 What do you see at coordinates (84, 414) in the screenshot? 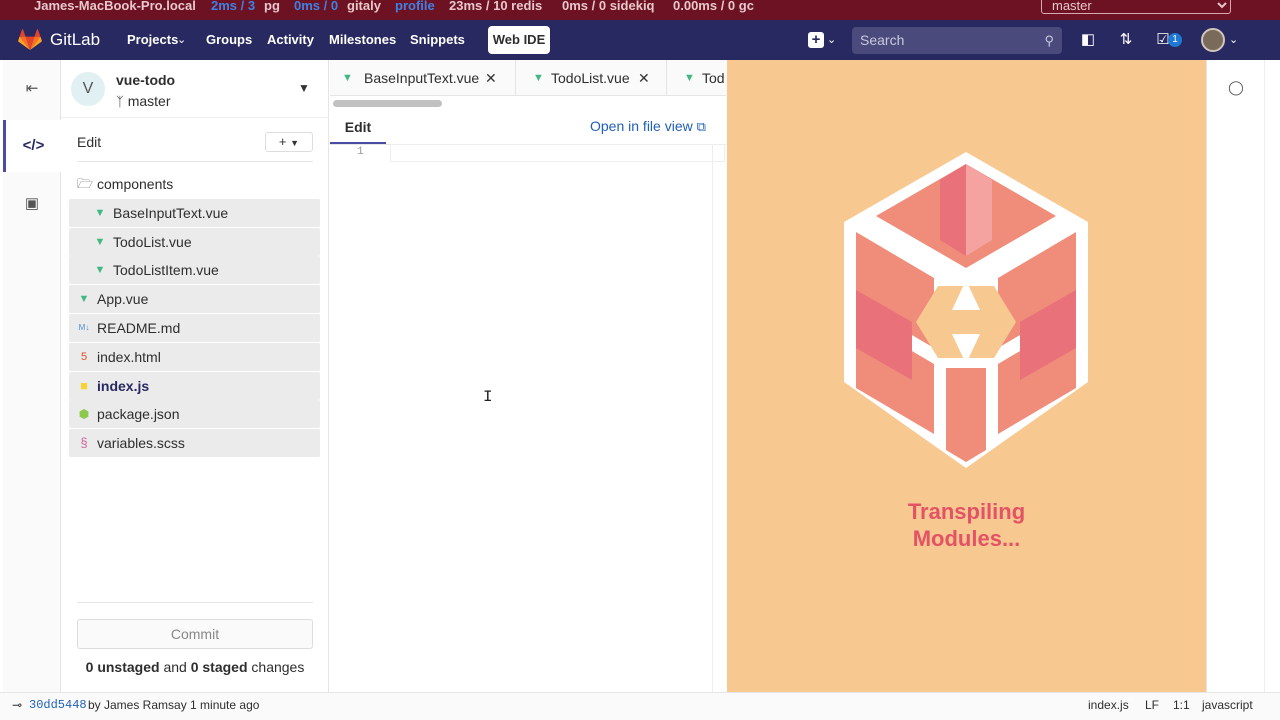
I see `nodejs-icon: ⬢` at bounding box center [84, 414].